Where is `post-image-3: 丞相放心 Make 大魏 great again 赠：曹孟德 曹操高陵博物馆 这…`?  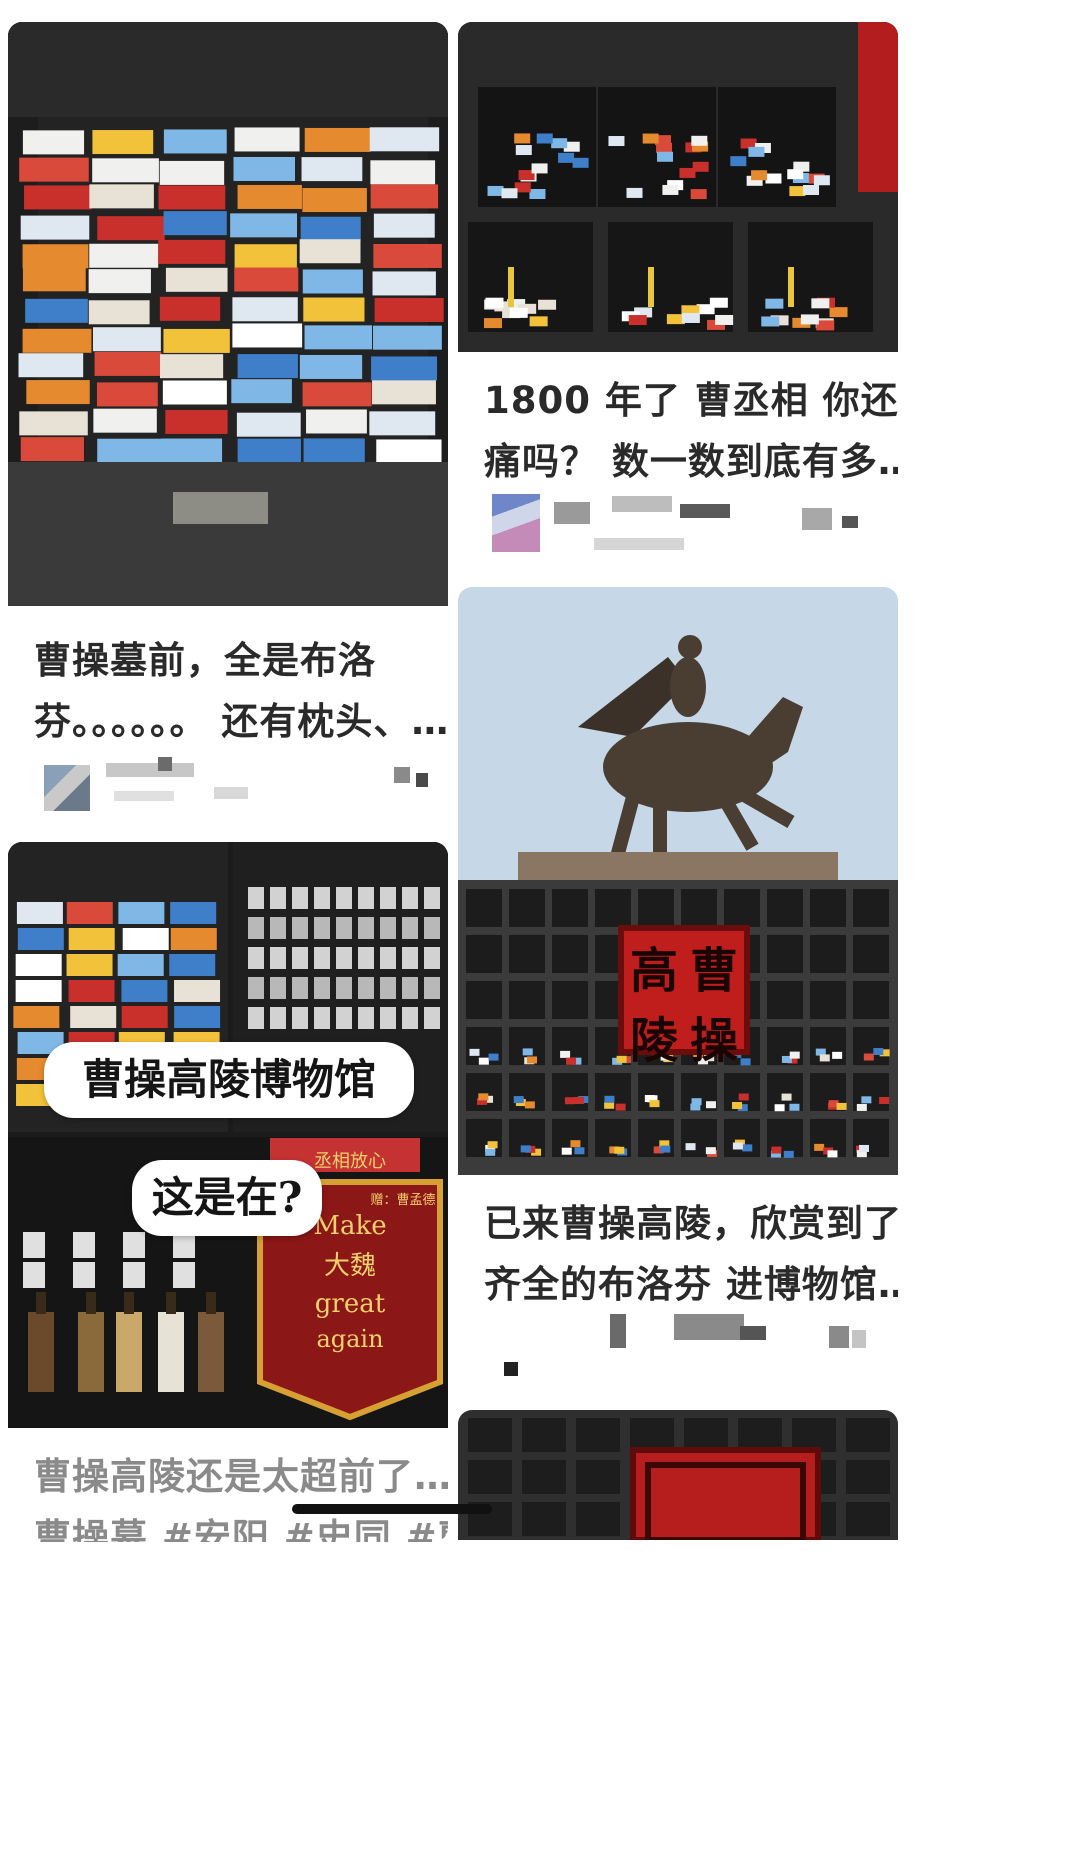
post-image-3: 丞相放心 Make 大魏 great again 赠：曹孟德 曹操高陵博物馆 这… is located at coordinates (228, 1135).